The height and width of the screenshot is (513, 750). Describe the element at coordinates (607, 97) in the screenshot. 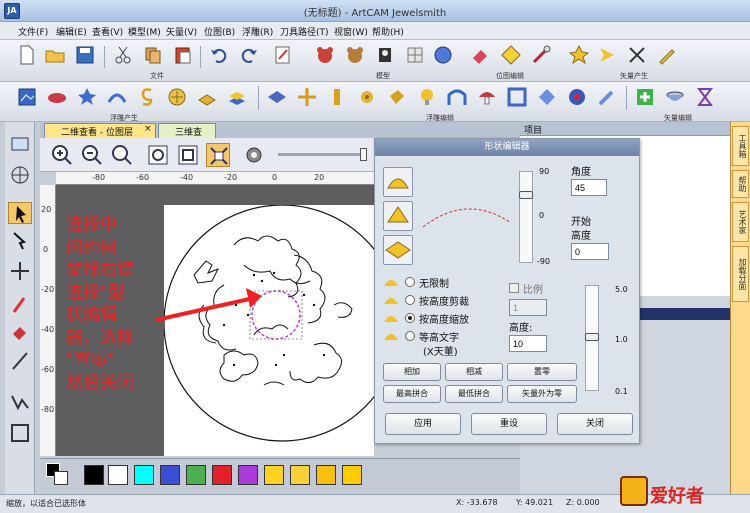

I see `relief-edit-12-button` at that location.